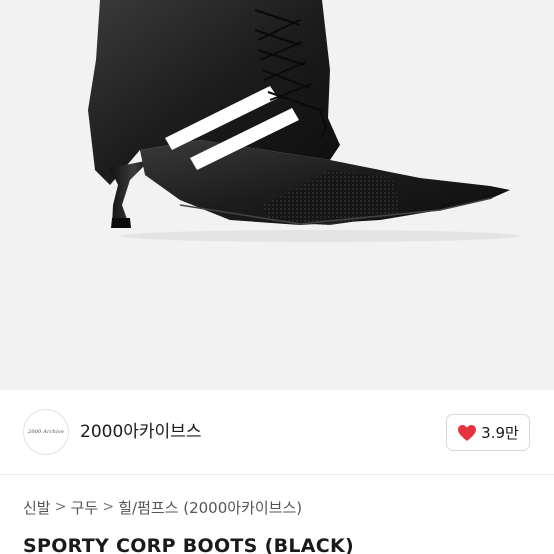 Image resolution: width=554 pixels, height=554 pixels. I want to click on breadcrumb-item-heels-pumps: 힐/펌프스 (2000아카이브스), so click(210, 507).